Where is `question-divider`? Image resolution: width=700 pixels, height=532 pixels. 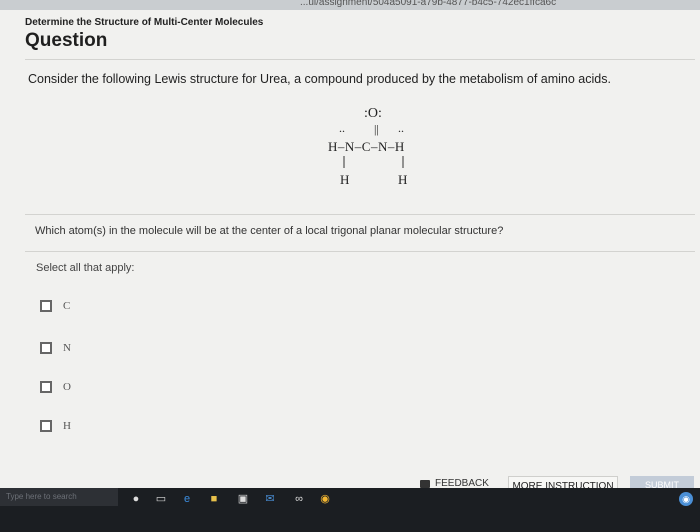
question-divider is located at coordinates (360, 214).